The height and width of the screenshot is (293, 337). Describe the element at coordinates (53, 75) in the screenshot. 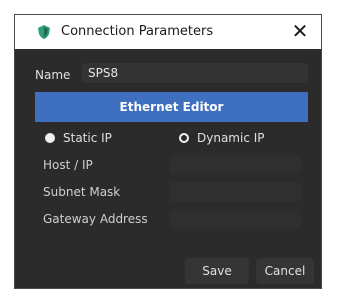

I see `name-label: Name` at that location.